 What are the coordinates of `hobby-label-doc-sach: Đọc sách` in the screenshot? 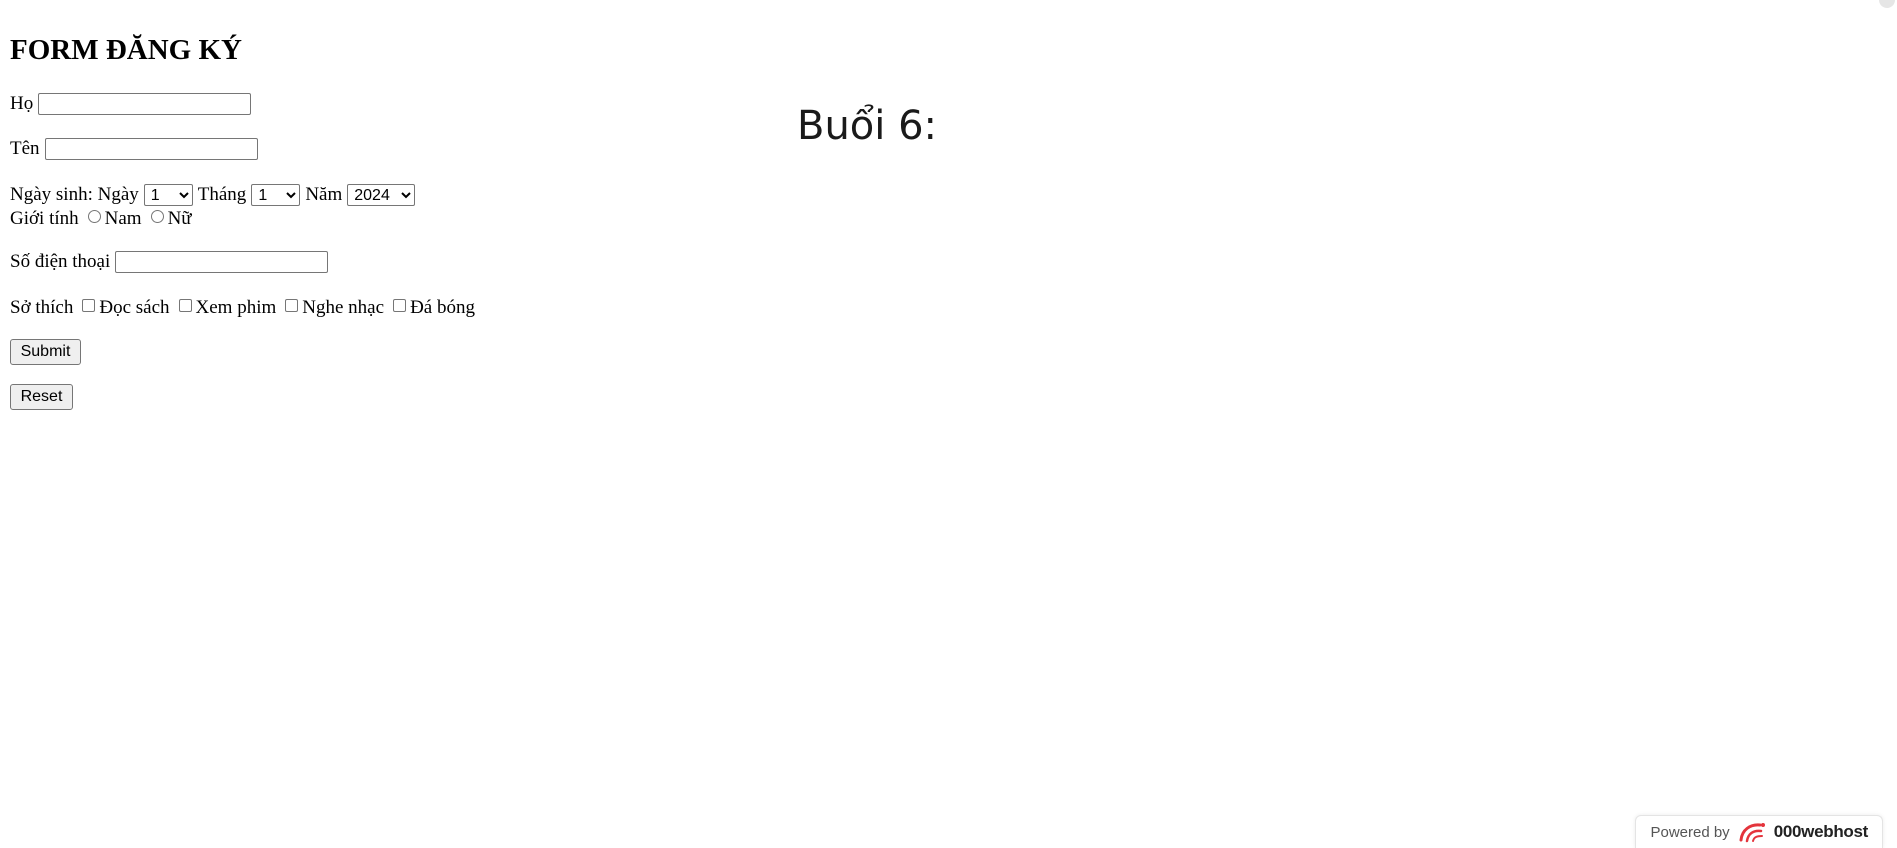 It's located at (134, 307).